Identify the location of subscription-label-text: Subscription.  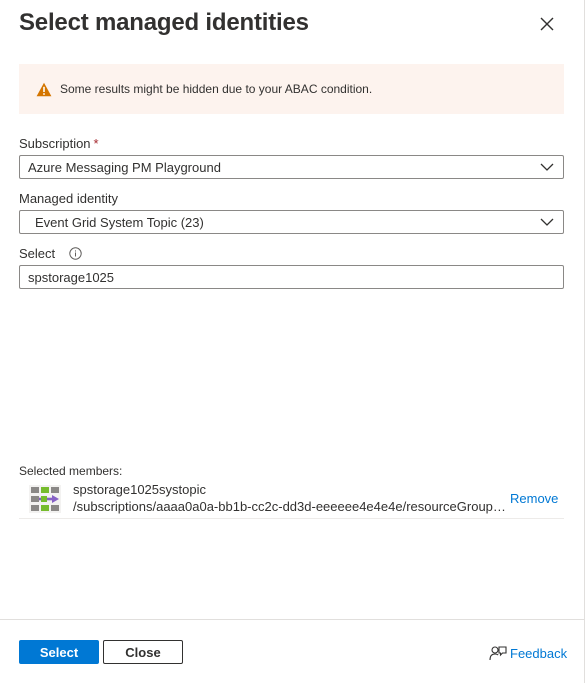
(55, 143).